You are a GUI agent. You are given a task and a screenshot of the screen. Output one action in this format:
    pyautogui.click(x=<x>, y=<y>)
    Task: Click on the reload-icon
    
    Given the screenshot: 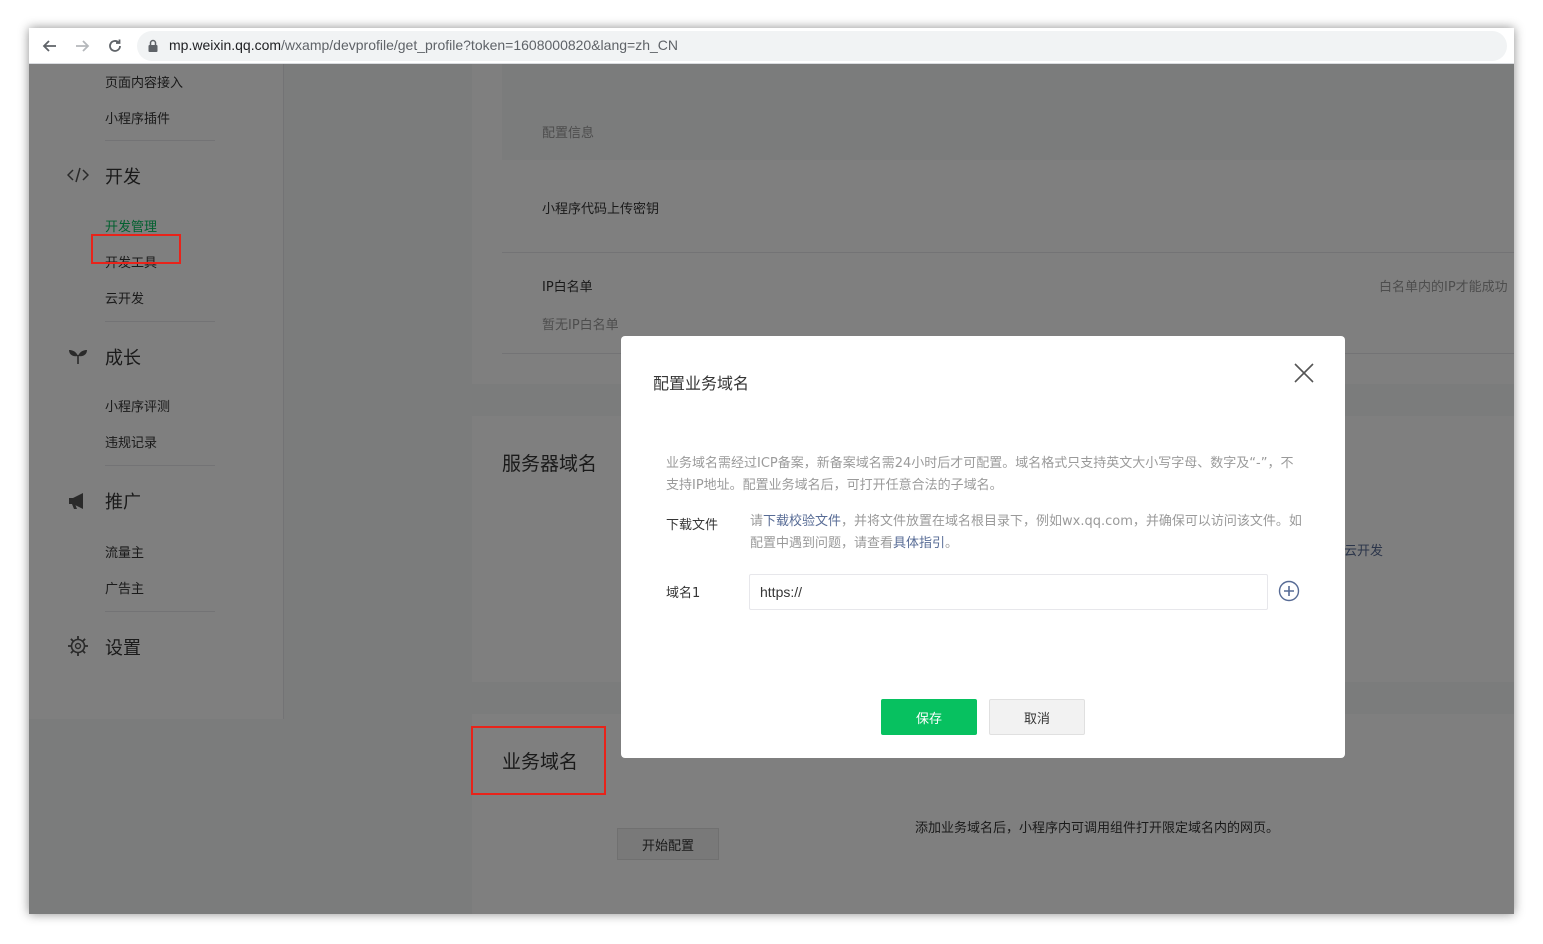 What is the action you would take?
    pyautogui.click(x=115, y=45)
    